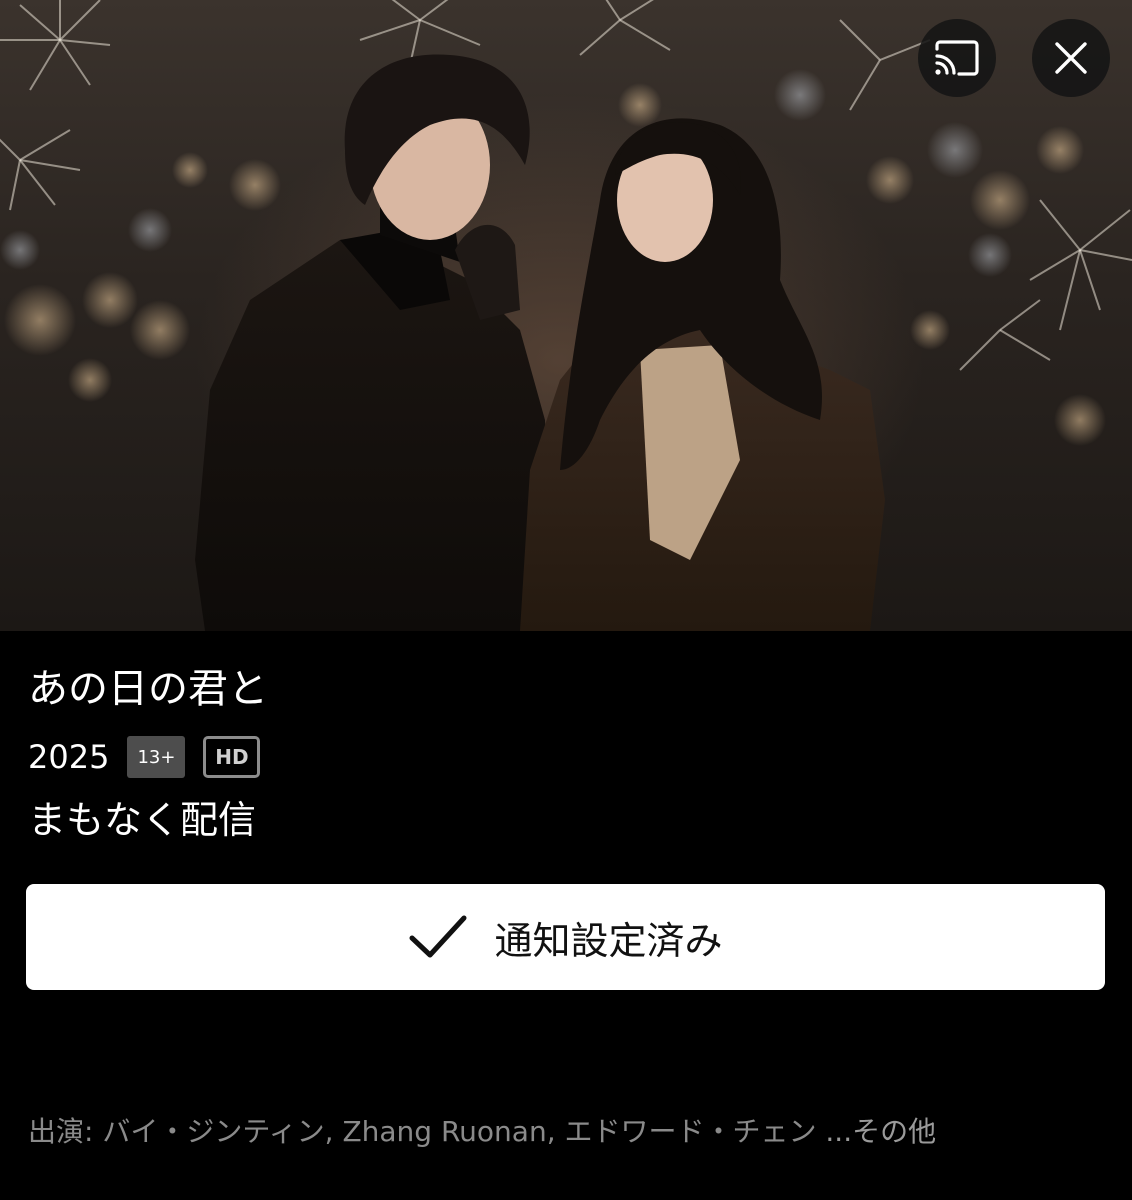 Image resolution: width=1132 pixels, height=1200 pixels. I want to click on cast-icon, so click(957, 58).